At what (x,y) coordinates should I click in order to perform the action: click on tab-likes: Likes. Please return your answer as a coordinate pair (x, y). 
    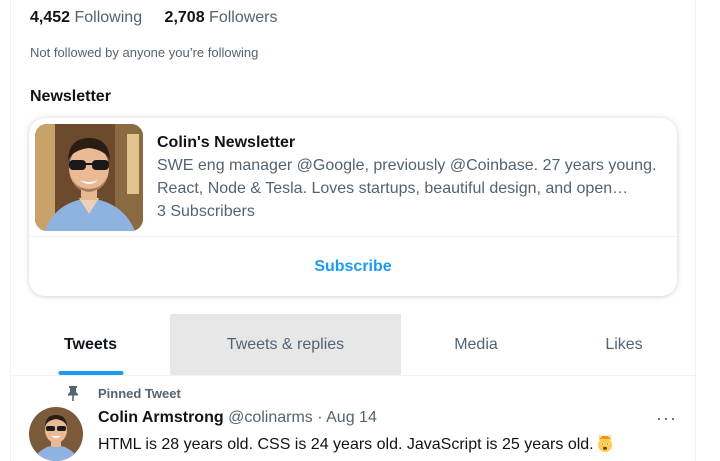
    Looking at the image, I should click on (623, 344).